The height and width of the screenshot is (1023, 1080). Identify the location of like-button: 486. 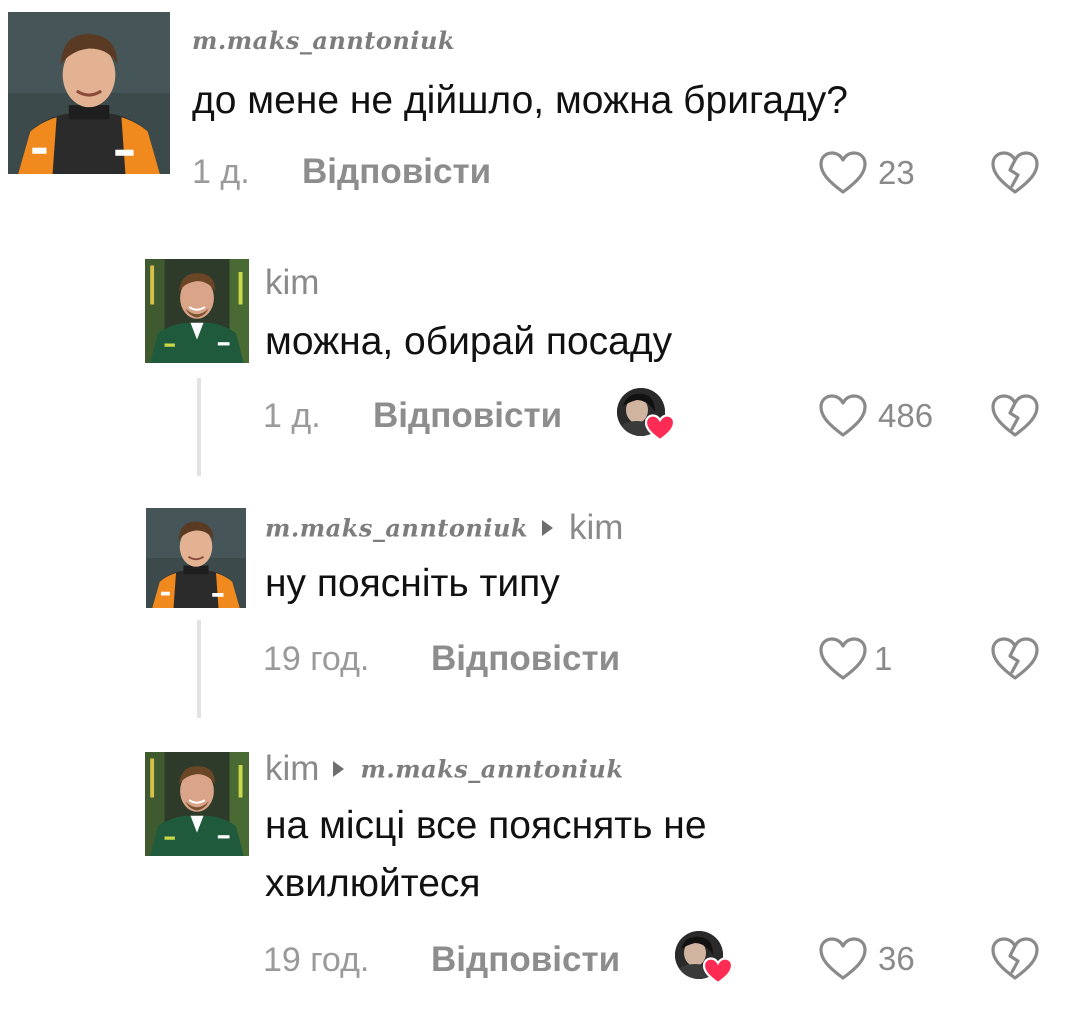
(888, 418).